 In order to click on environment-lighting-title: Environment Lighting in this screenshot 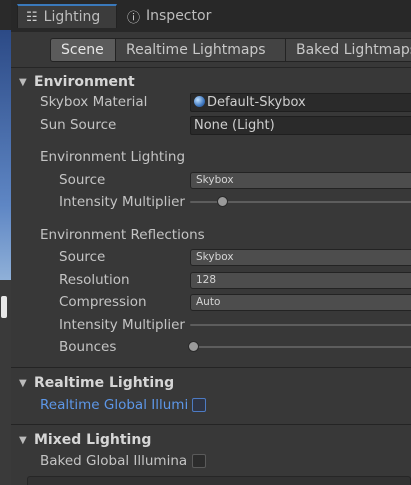, I will do `click(113, 157)`.